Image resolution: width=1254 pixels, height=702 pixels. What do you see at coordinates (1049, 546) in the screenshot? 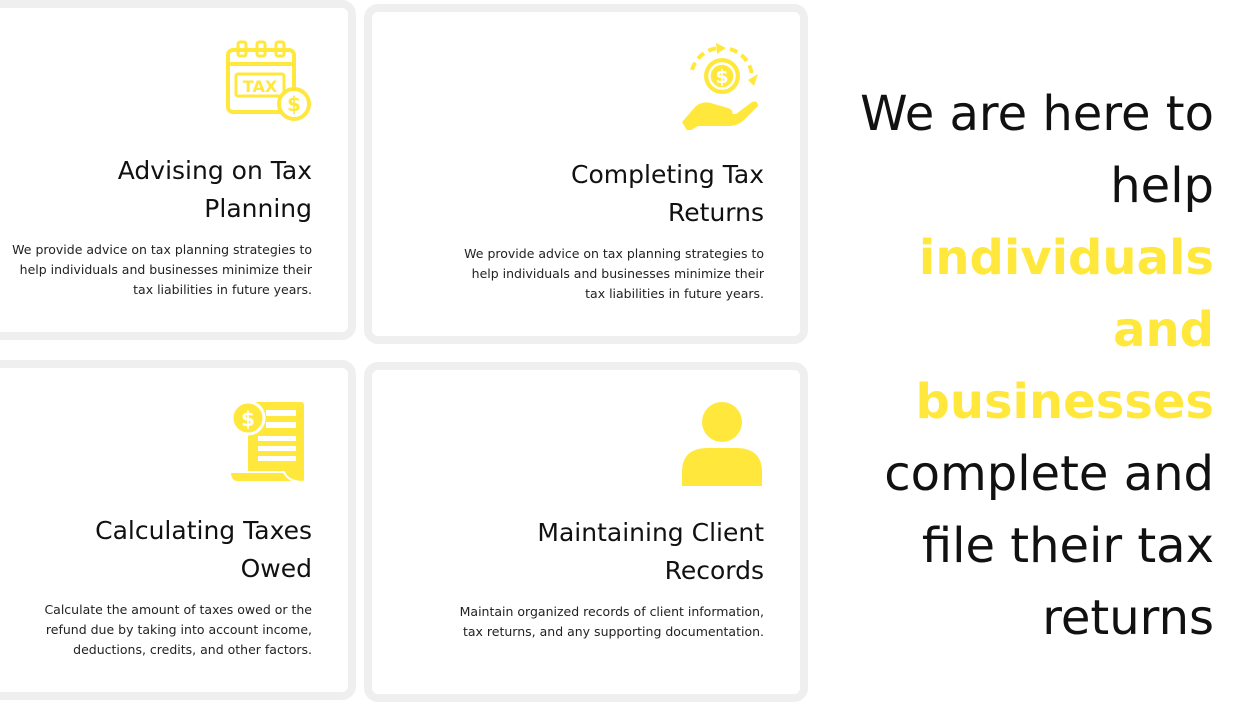
I see `hero-text-suffix: complete and file their tax returns` at bounding box center [1049, 546].